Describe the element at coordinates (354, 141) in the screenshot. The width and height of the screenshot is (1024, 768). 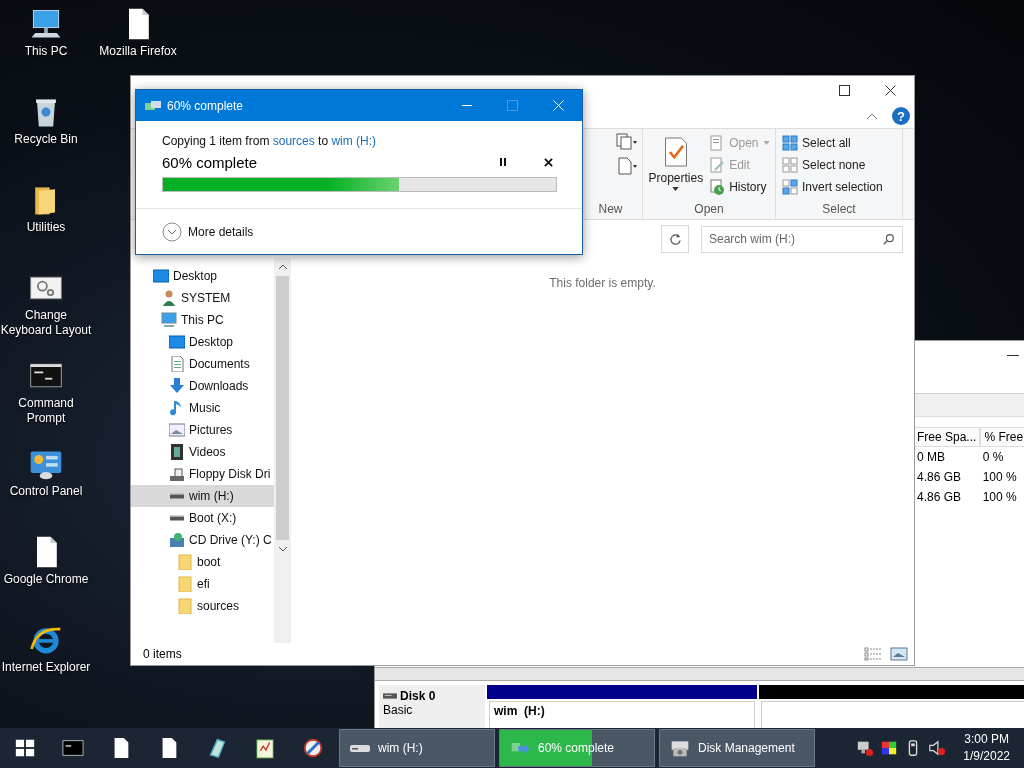
I see `destination-link: wim (H:)` at that location.